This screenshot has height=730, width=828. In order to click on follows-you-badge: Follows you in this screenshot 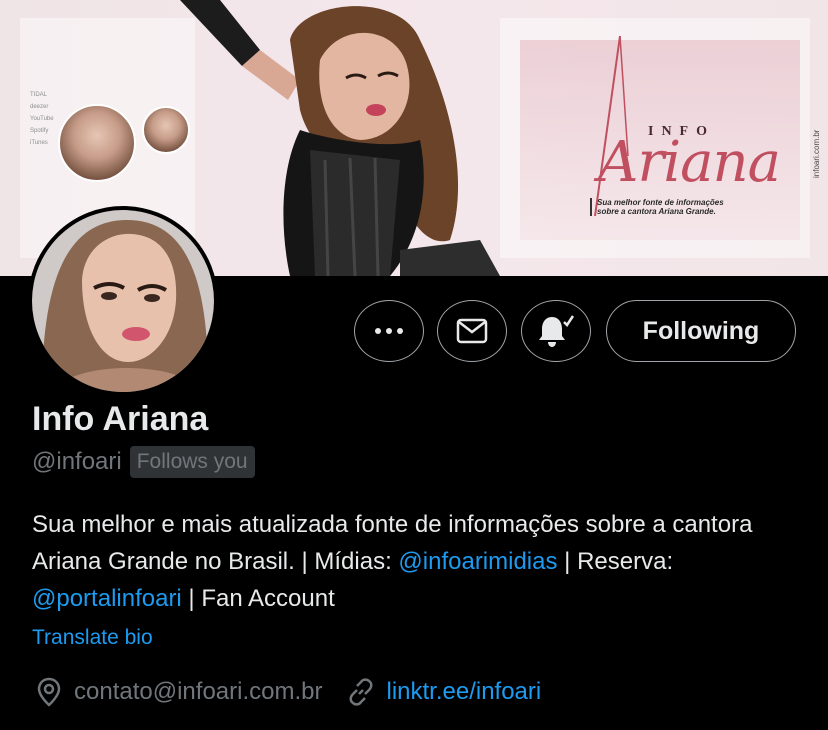, I will do `click(192, 462)`.